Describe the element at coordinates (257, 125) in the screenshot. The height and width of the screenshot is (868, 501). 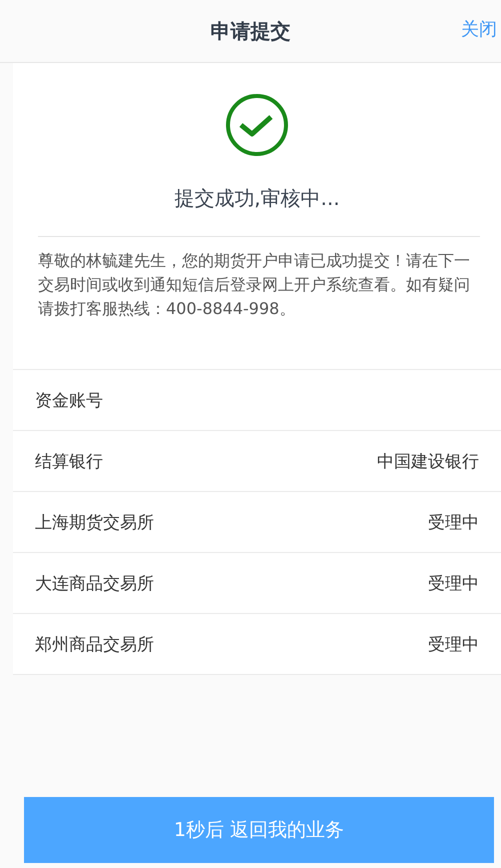
I see `success-check-icon` at that location.